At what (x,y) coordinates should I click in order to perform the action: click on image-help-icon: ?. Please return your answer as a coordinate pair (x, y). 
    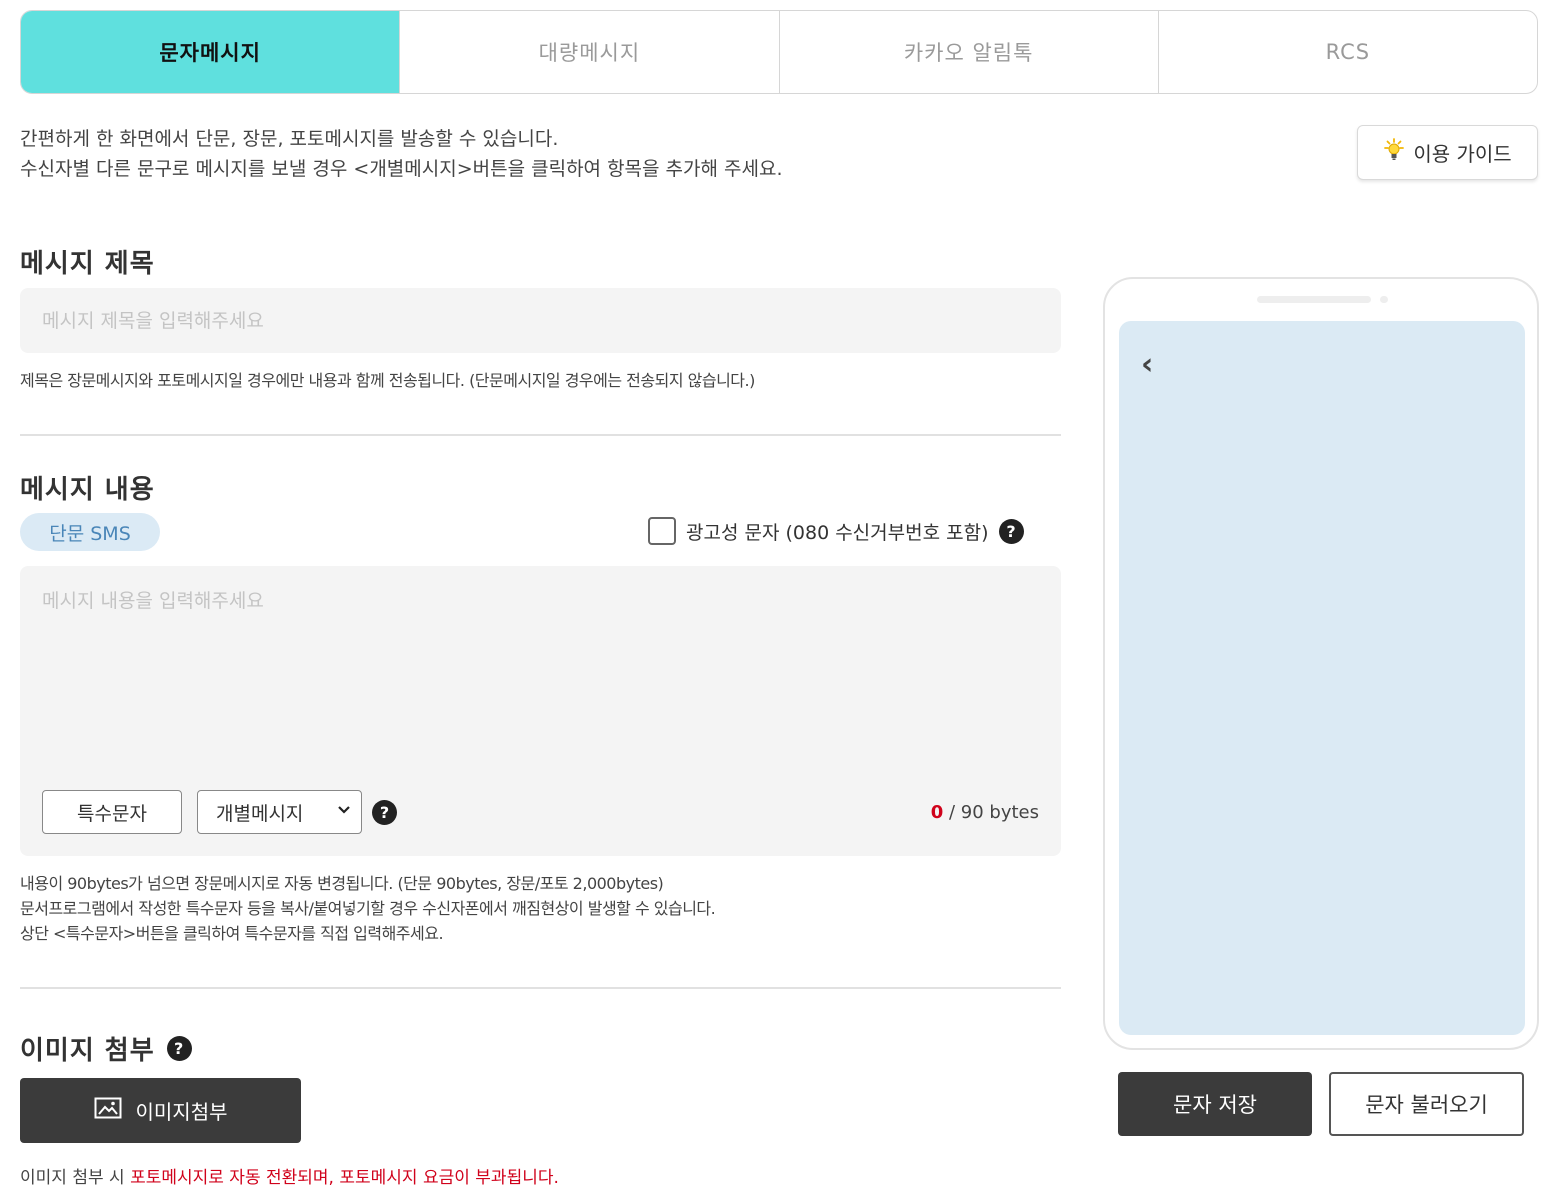
    Looking at the image, I should click on (179, 1048).